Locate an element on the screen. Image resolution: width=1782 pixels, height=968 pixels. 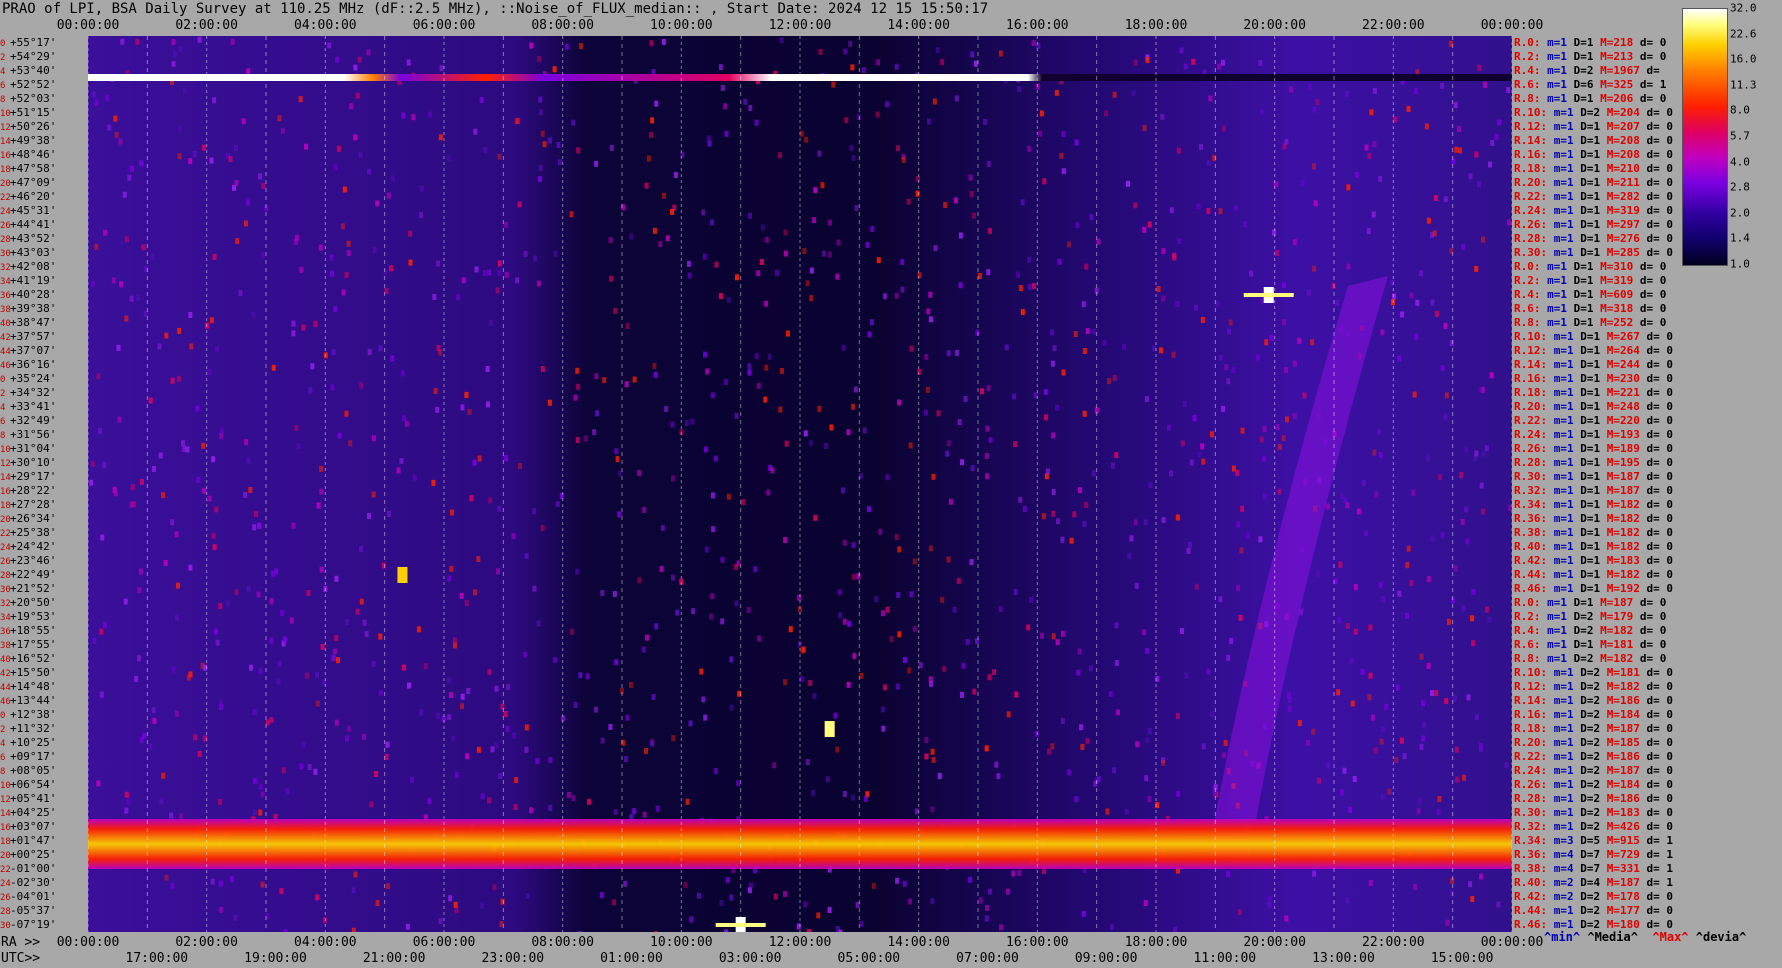
top-ra-tick: 00:00:00 is located at coordinates (1512, 25).